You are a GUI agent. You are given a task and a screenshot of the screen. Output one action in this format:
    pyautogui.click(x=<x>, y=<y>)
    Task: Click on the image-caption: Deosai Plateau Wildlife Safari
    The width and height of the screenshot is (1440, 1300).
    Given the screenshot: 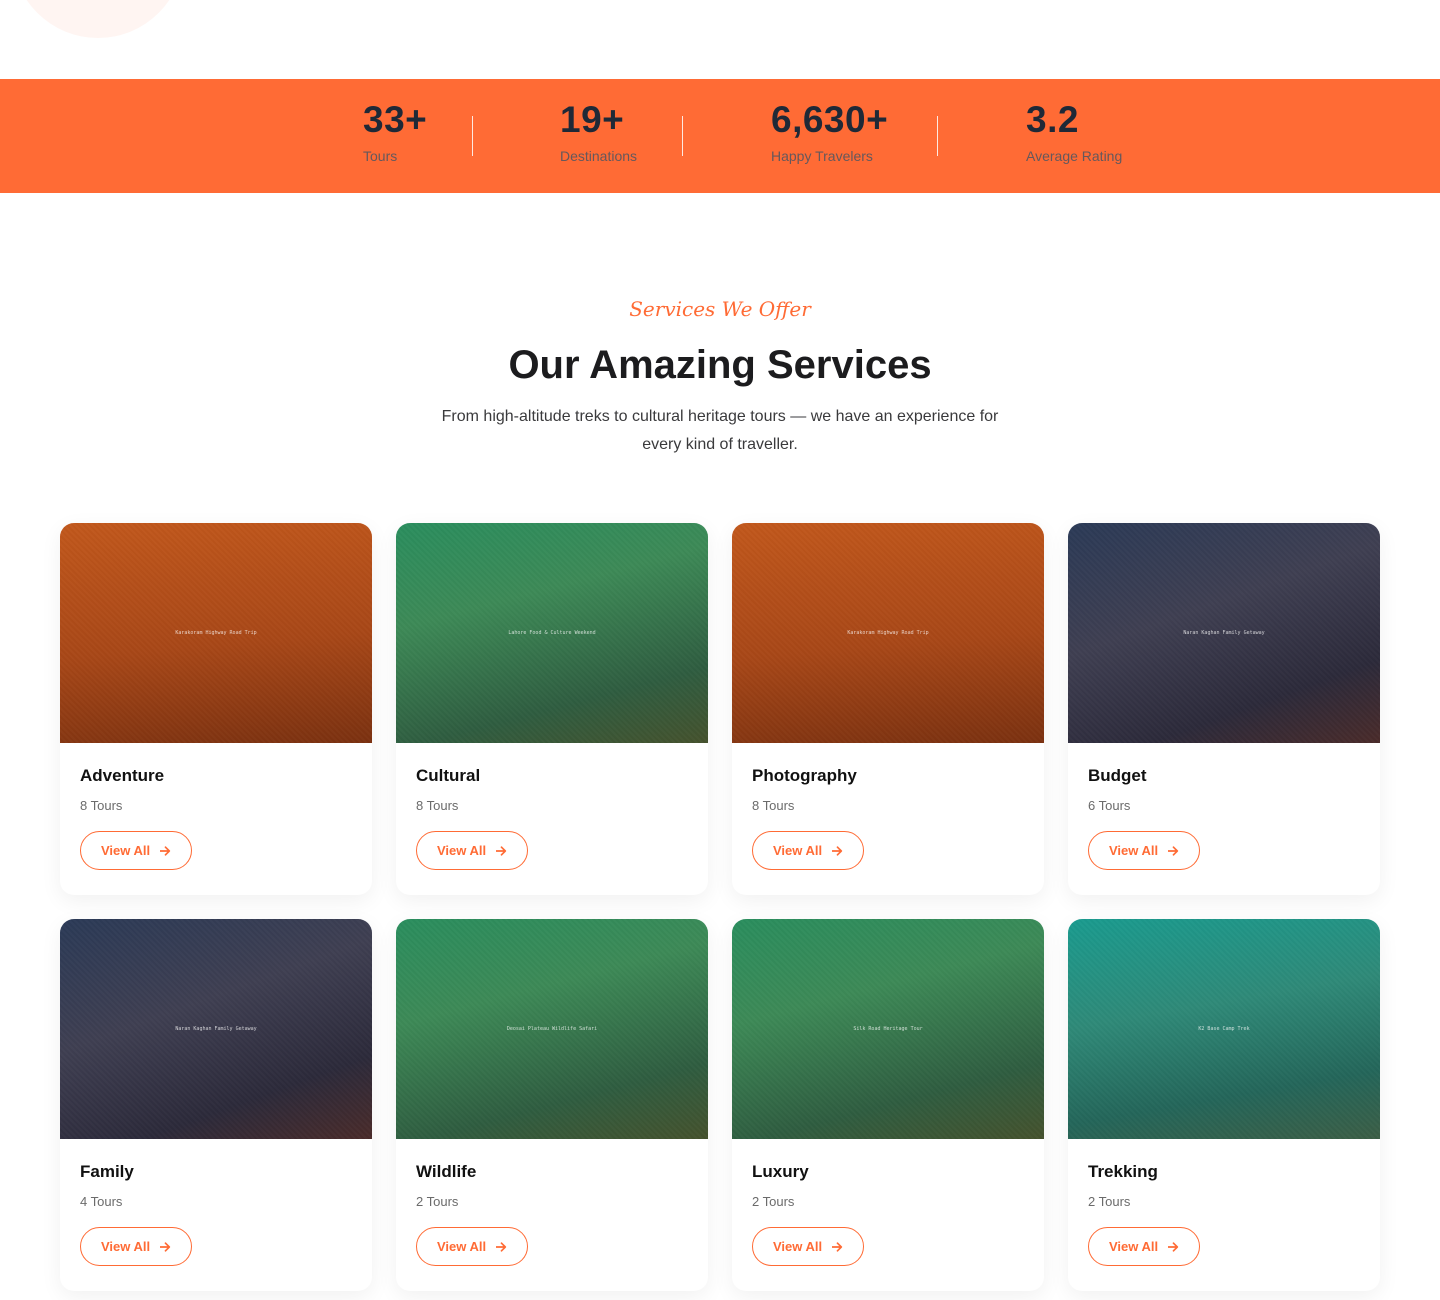 What is the action you would take?
    pyautogui.click(x=552, y=1029)
    